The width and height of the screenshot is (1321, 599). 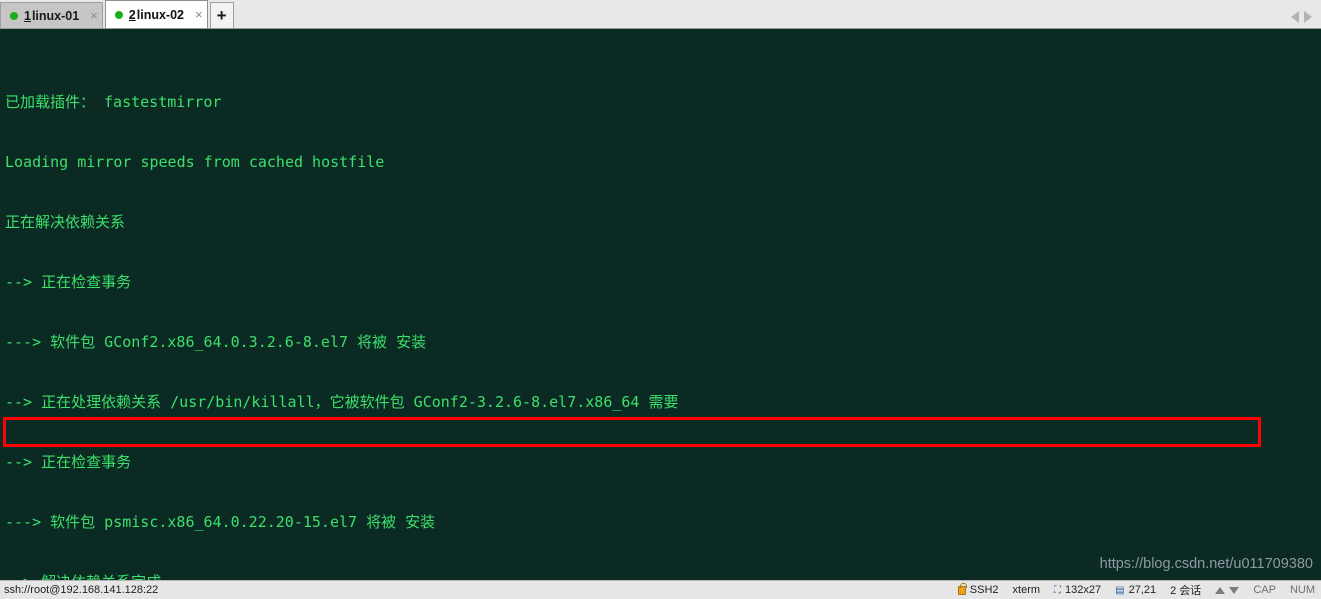 What do you see at coordinates (1220, 590) in the screenshot?
I see `upload-arrow-icon` at bounding box center [1220, 590].